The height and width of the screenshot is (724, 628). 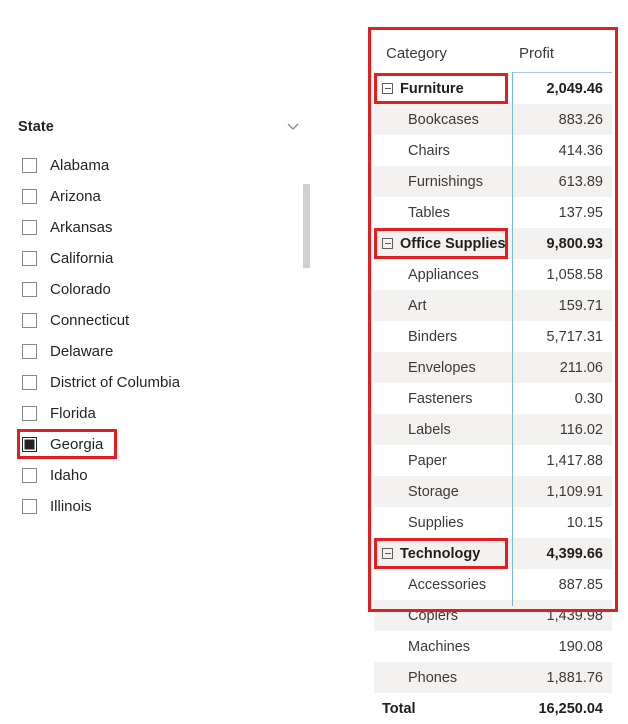 I want to click on column-header-category: Category, so click(x=416, y=53).